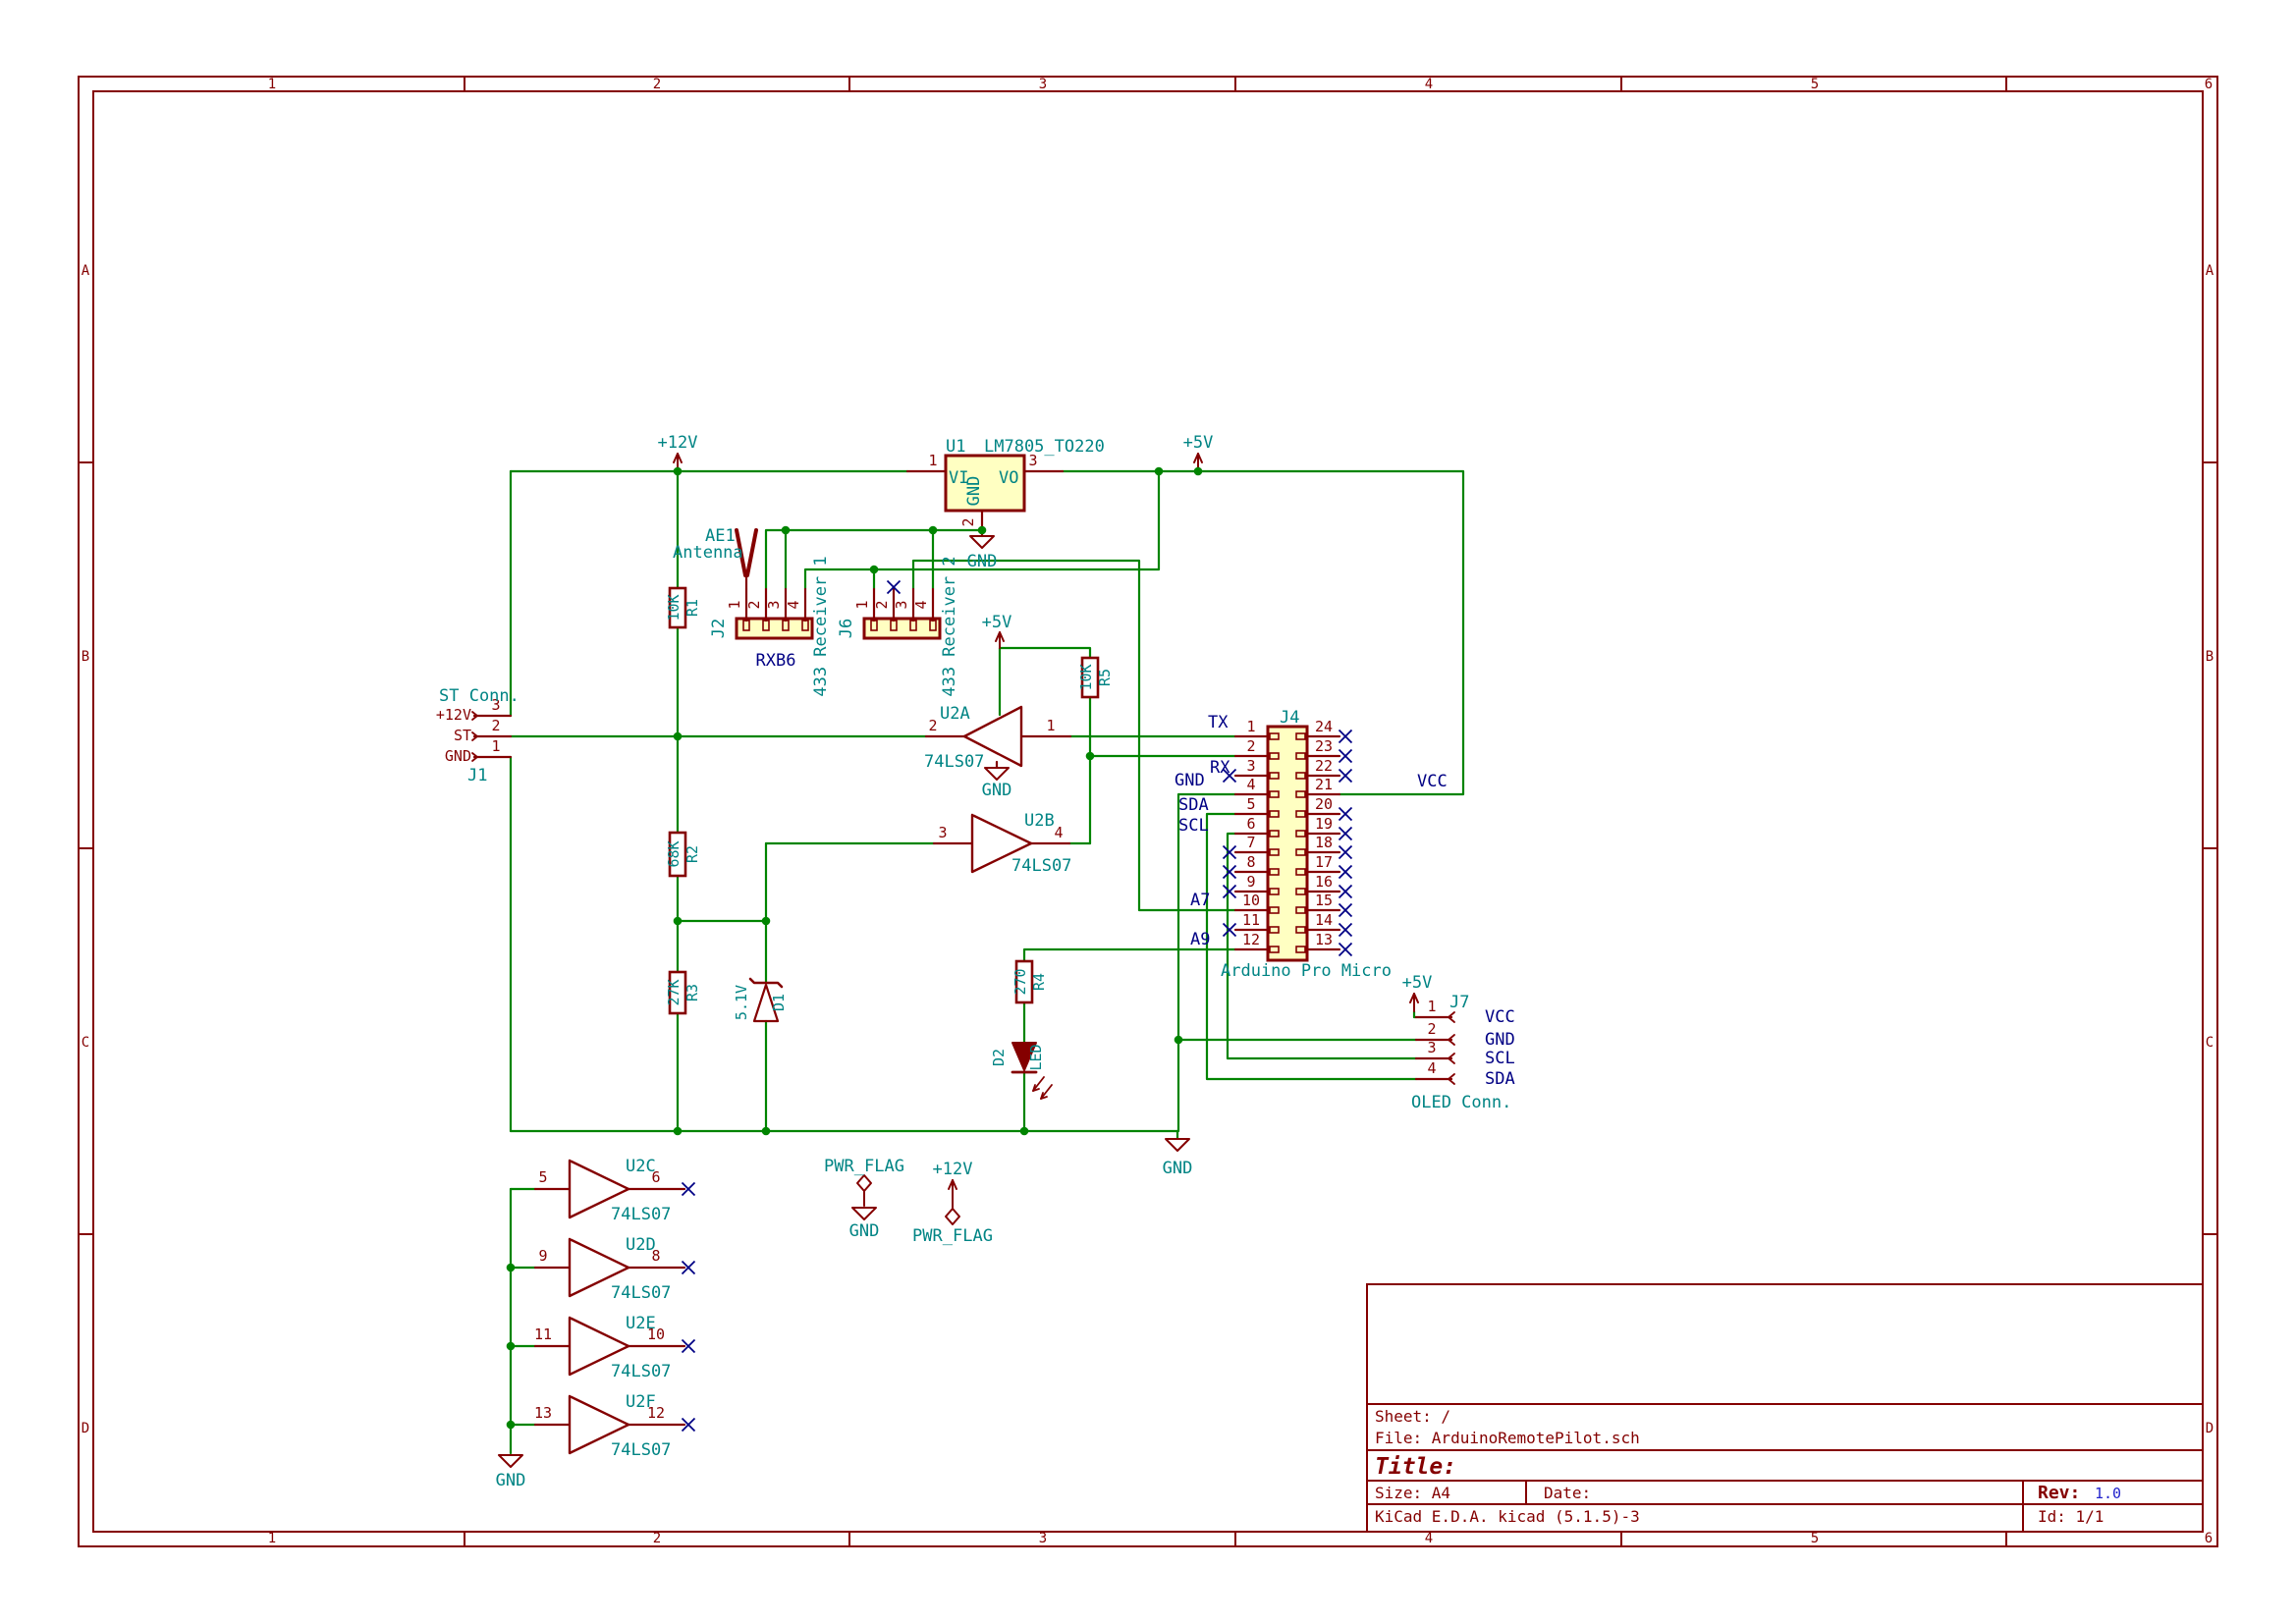  I want to click on r1-value: 10K, so click(674, 607).